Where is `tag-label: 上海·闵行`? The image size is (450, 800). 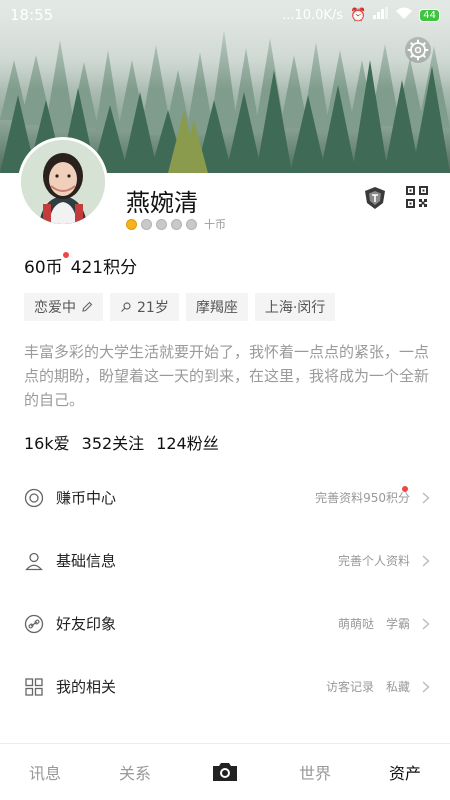
tag-label: 上海·闵行 is located at coordinates (295, 308).